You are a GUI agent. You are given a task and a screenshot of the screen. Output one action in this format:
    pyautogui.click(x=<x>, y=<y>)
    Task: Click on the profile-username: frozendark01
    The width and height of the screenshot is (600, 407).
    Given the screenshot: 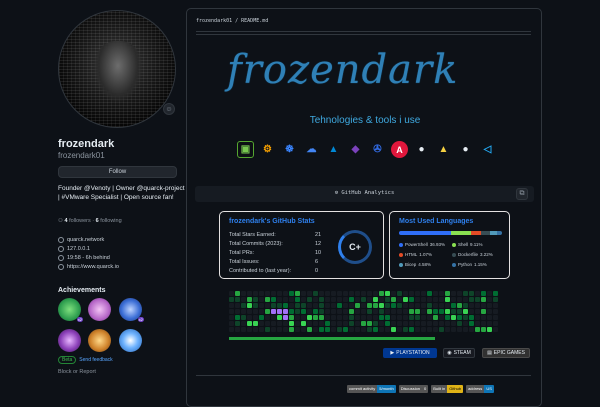 What is the action you would take?
    pyautogui.click(x=81, y=155)
    